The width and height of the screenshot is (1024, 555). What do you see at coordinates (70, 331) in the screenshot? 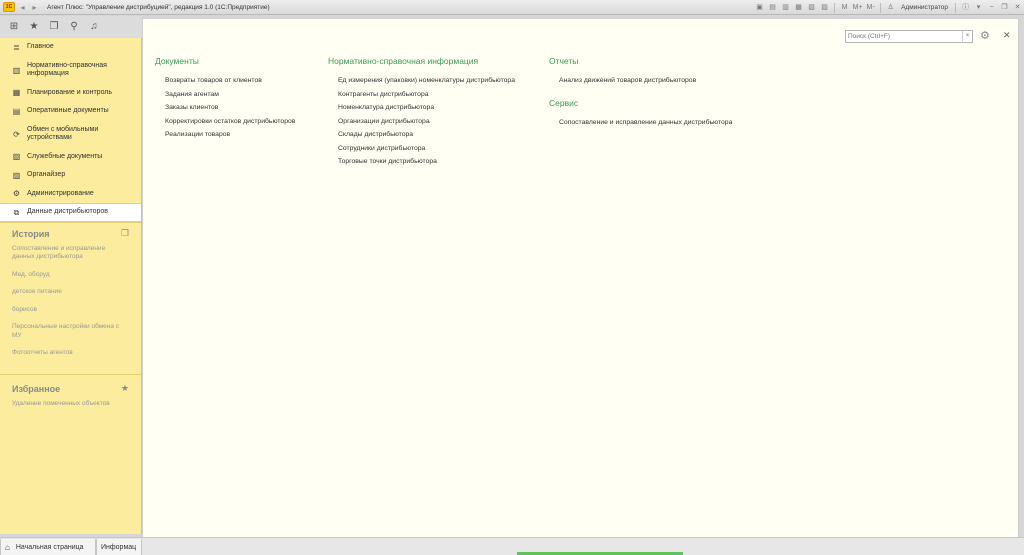
I see `history-item: Персональные настройки обмена с МУ` at bounding box center [70, 331].